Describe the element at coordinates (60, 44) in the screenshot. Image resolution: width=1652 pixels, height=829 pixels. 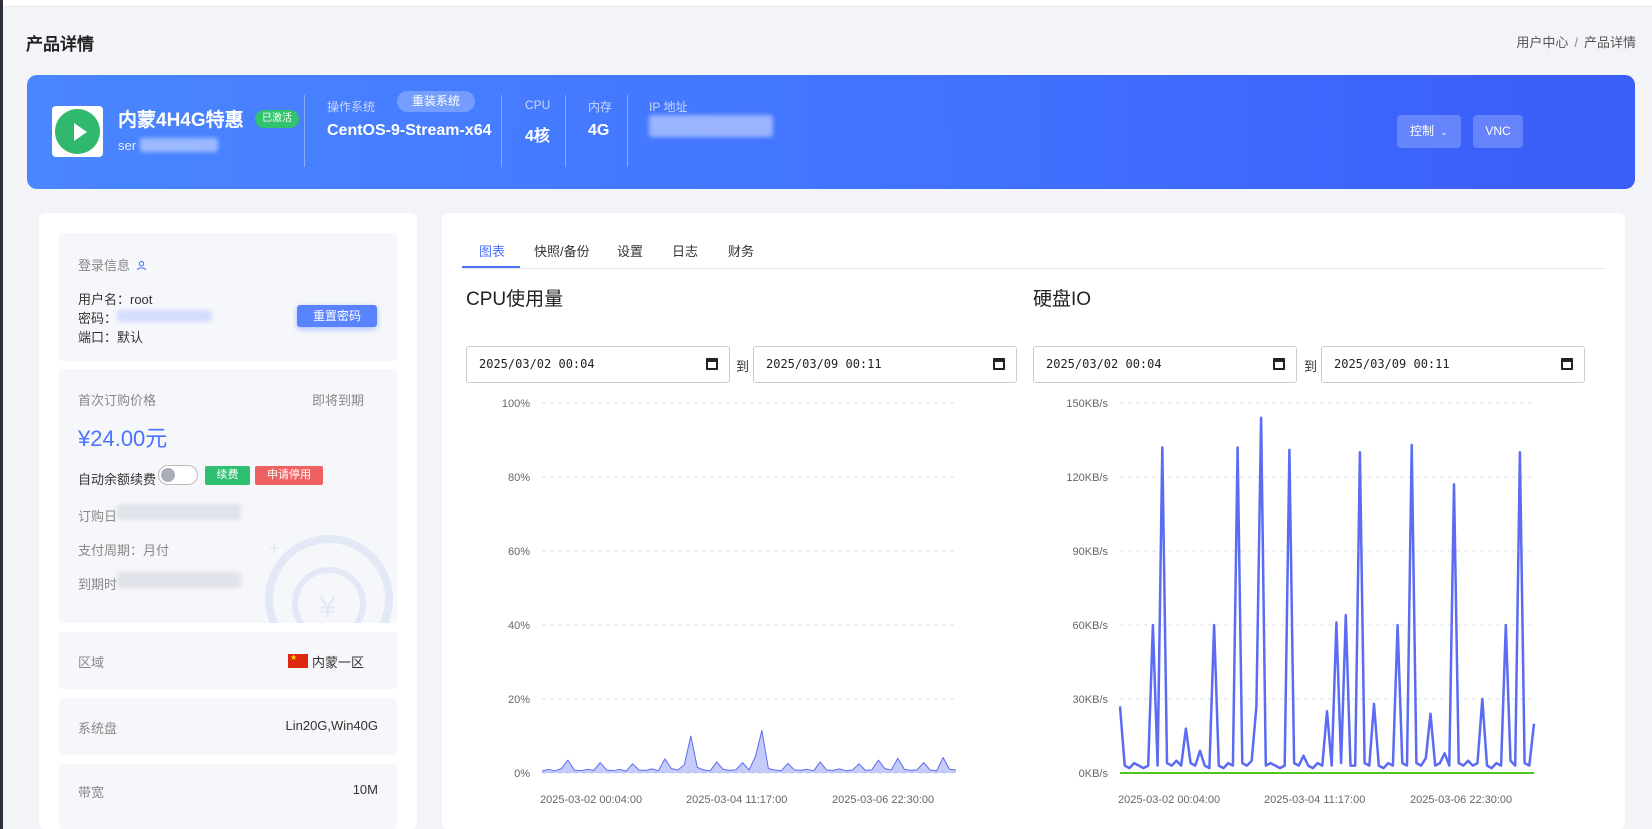
I see `page-title: 产品详情` at that location.